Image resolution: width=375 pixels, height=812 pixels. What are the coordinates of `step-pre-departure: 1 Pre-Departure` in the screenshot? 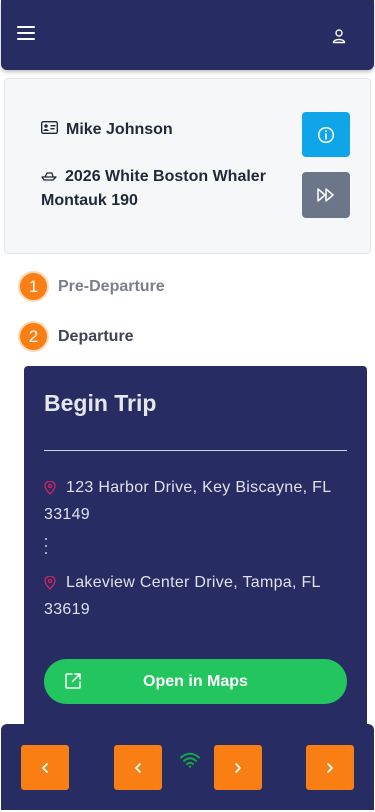 It's located at (92, 286).